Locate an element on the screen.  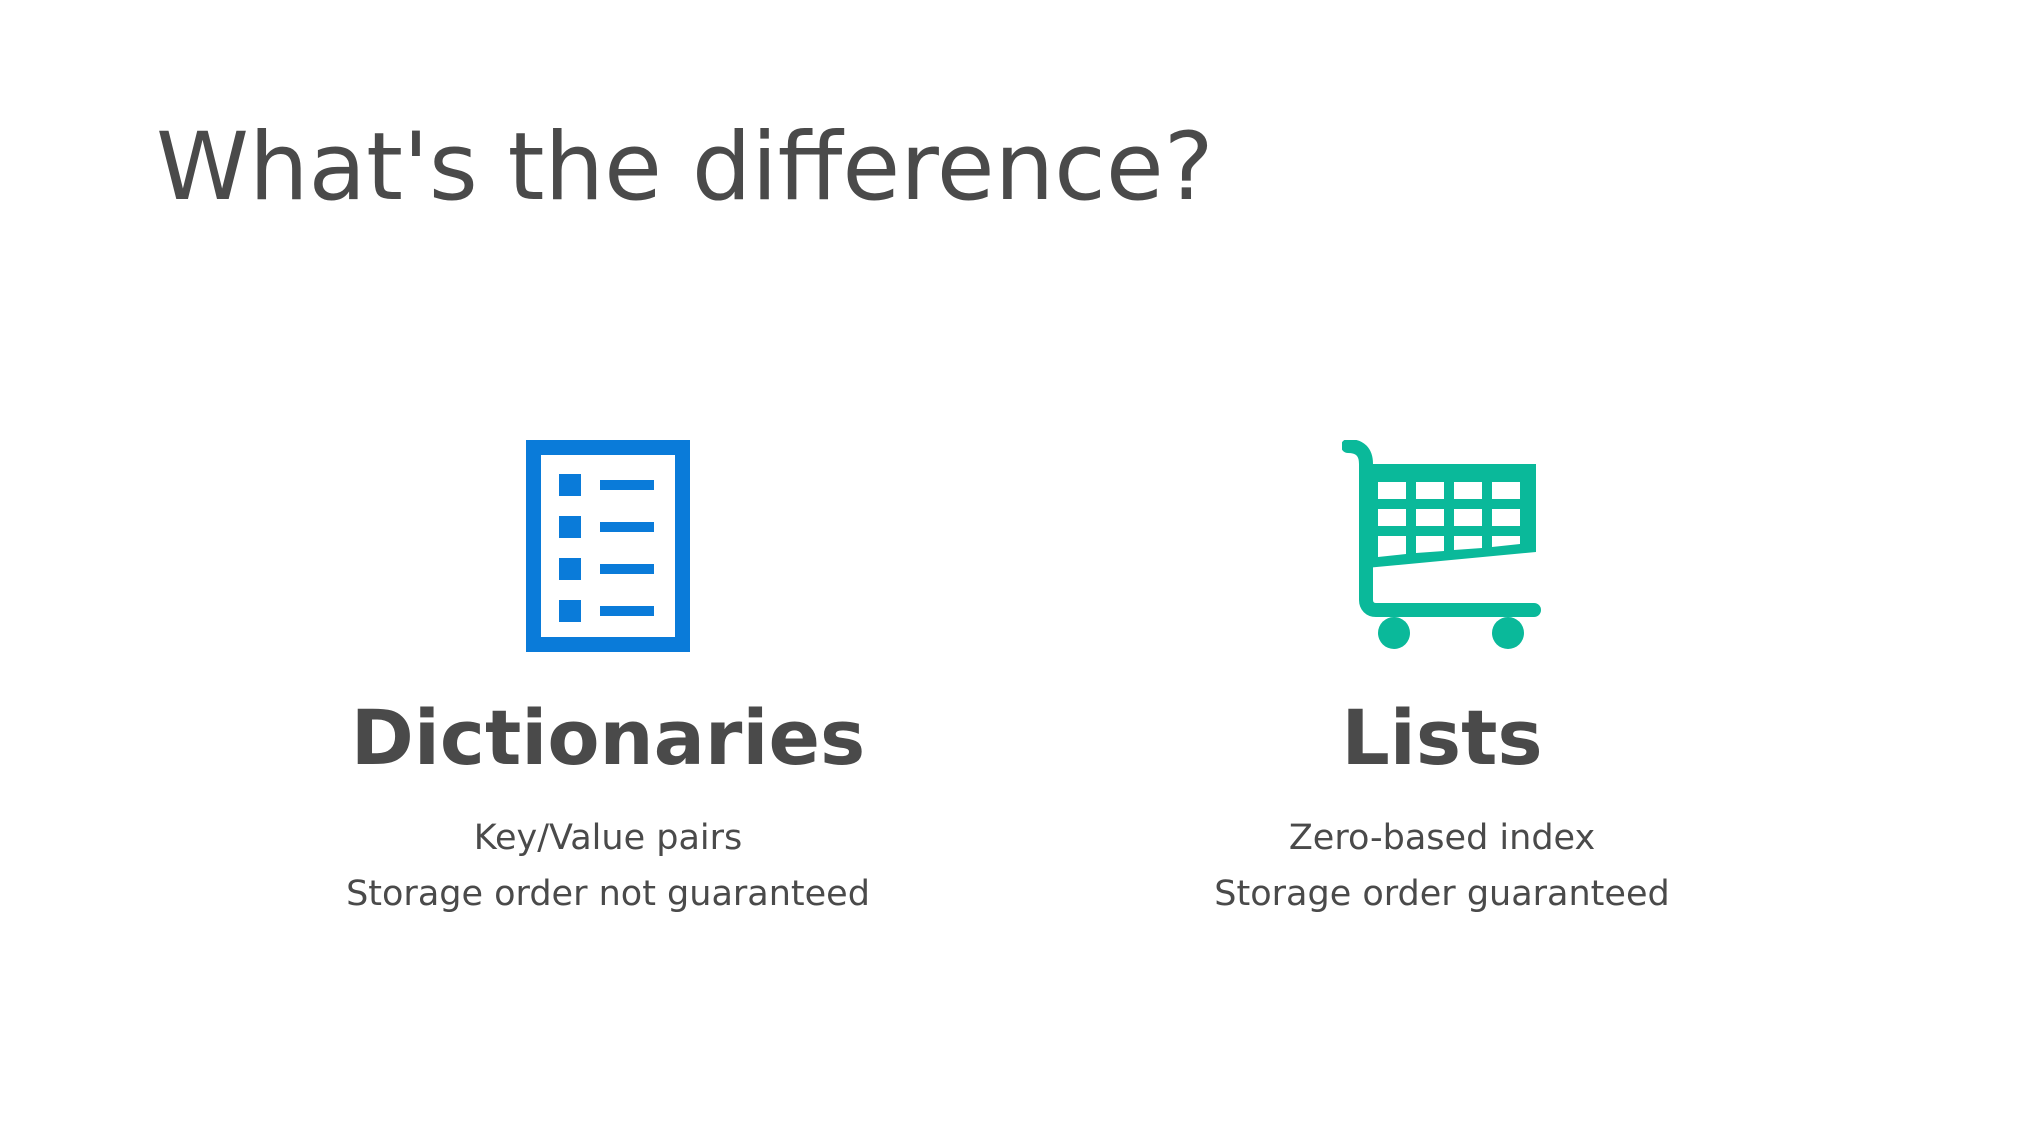
dictionaries-line-1: Key/Value pairs is located at coordinates (608, 838).